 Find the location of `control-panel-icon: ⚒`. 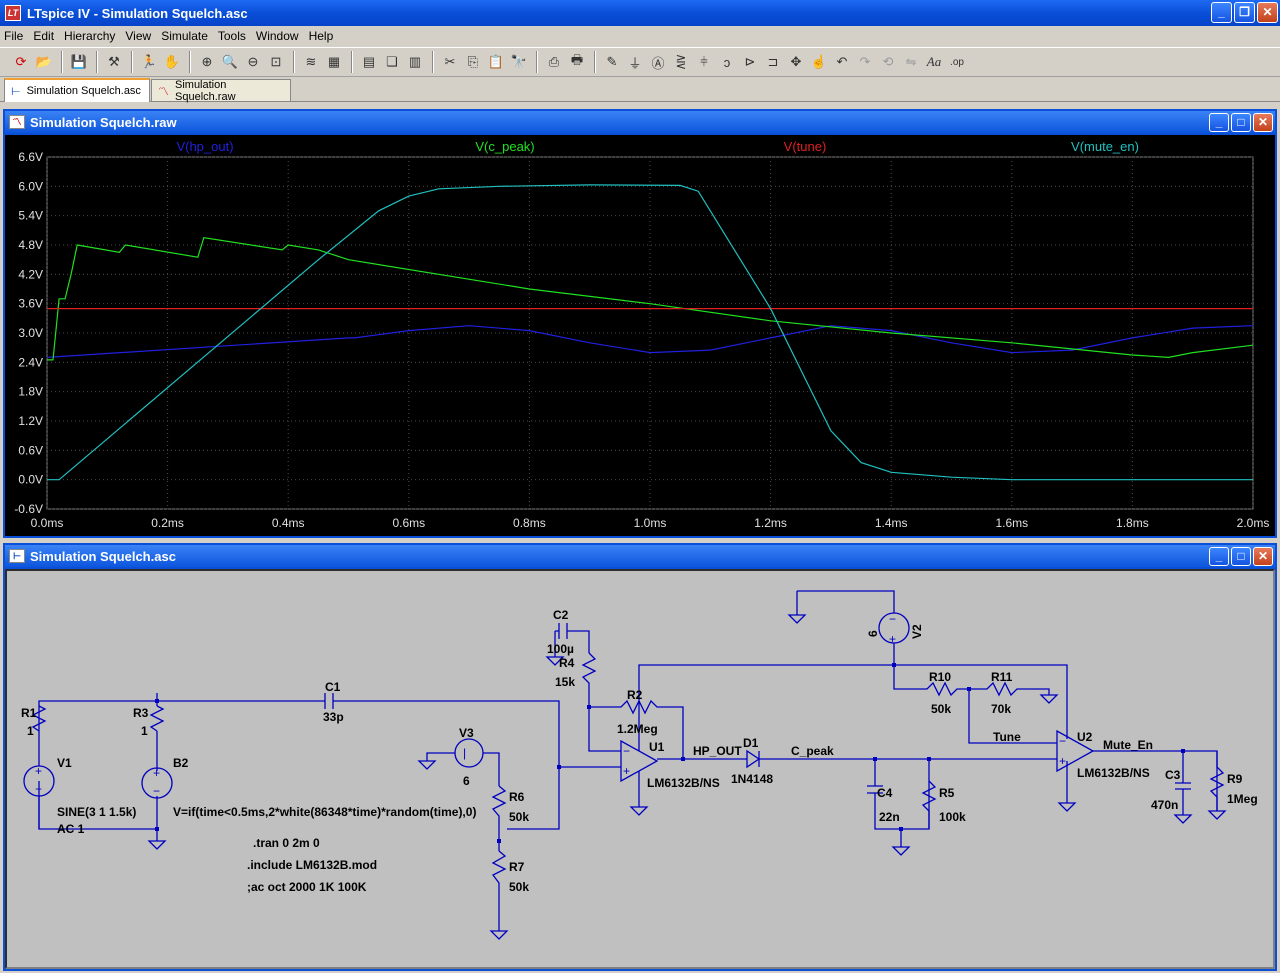

control-panel-icon: ⚒ is located at coordinates (114, 62).